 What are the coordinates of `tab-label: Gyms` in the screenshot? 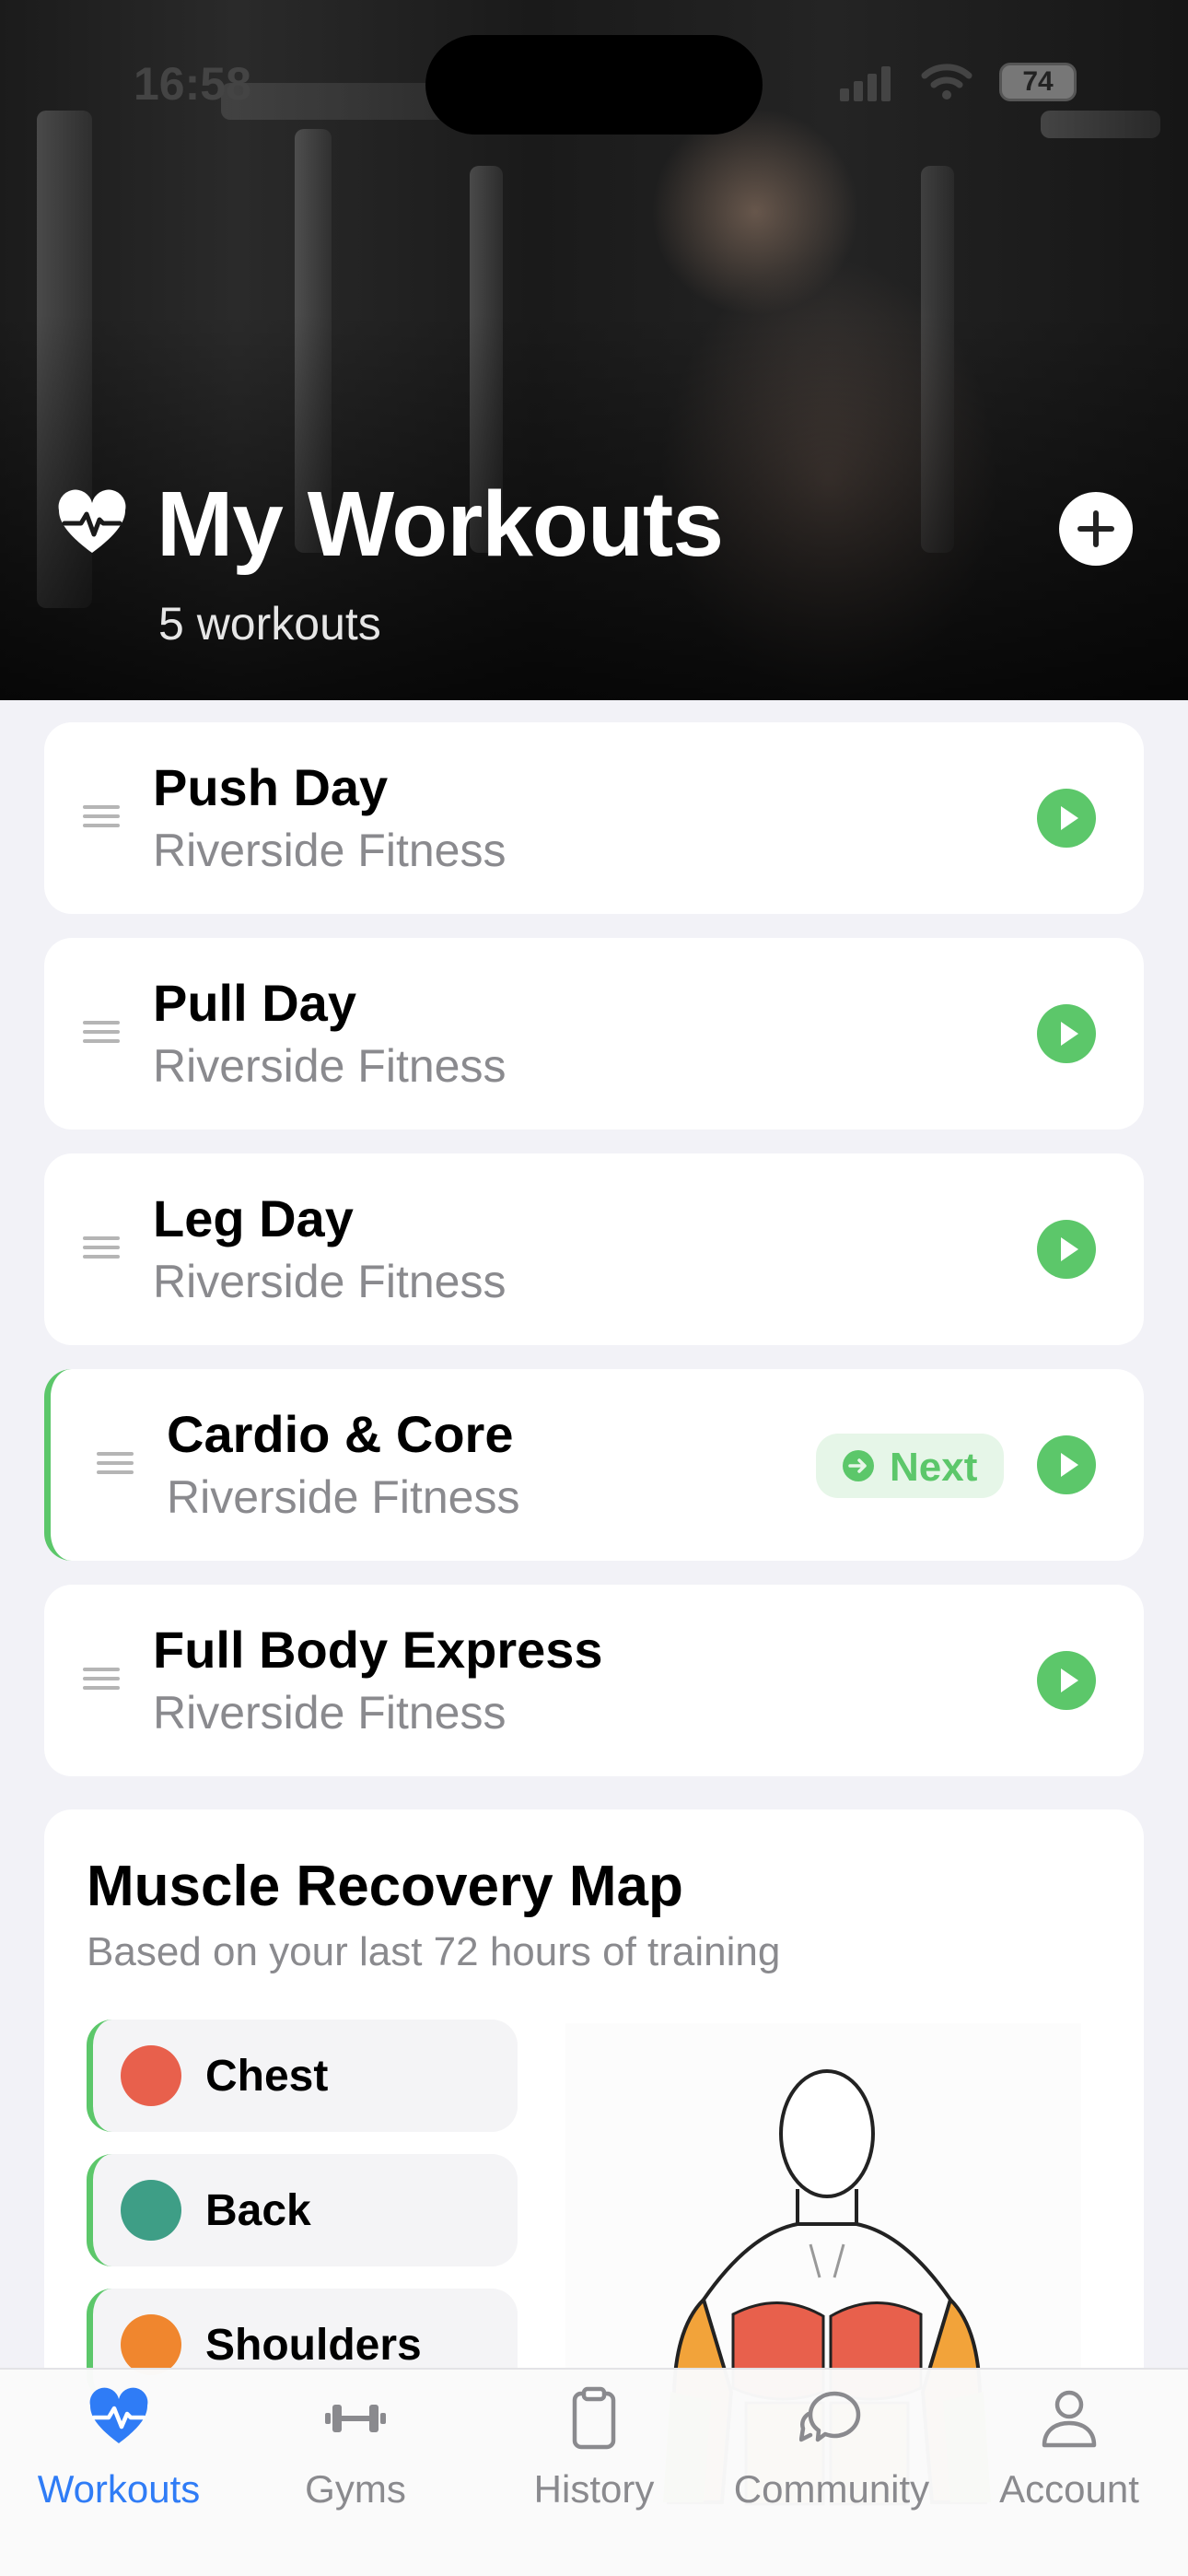 It's located at (355, 2489).